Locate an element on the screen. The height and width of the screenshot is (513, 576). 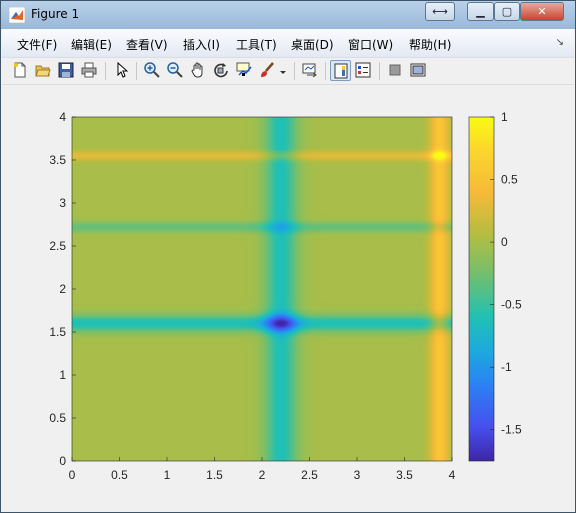
zoom-out-icon is located at coordinates (175, 70).